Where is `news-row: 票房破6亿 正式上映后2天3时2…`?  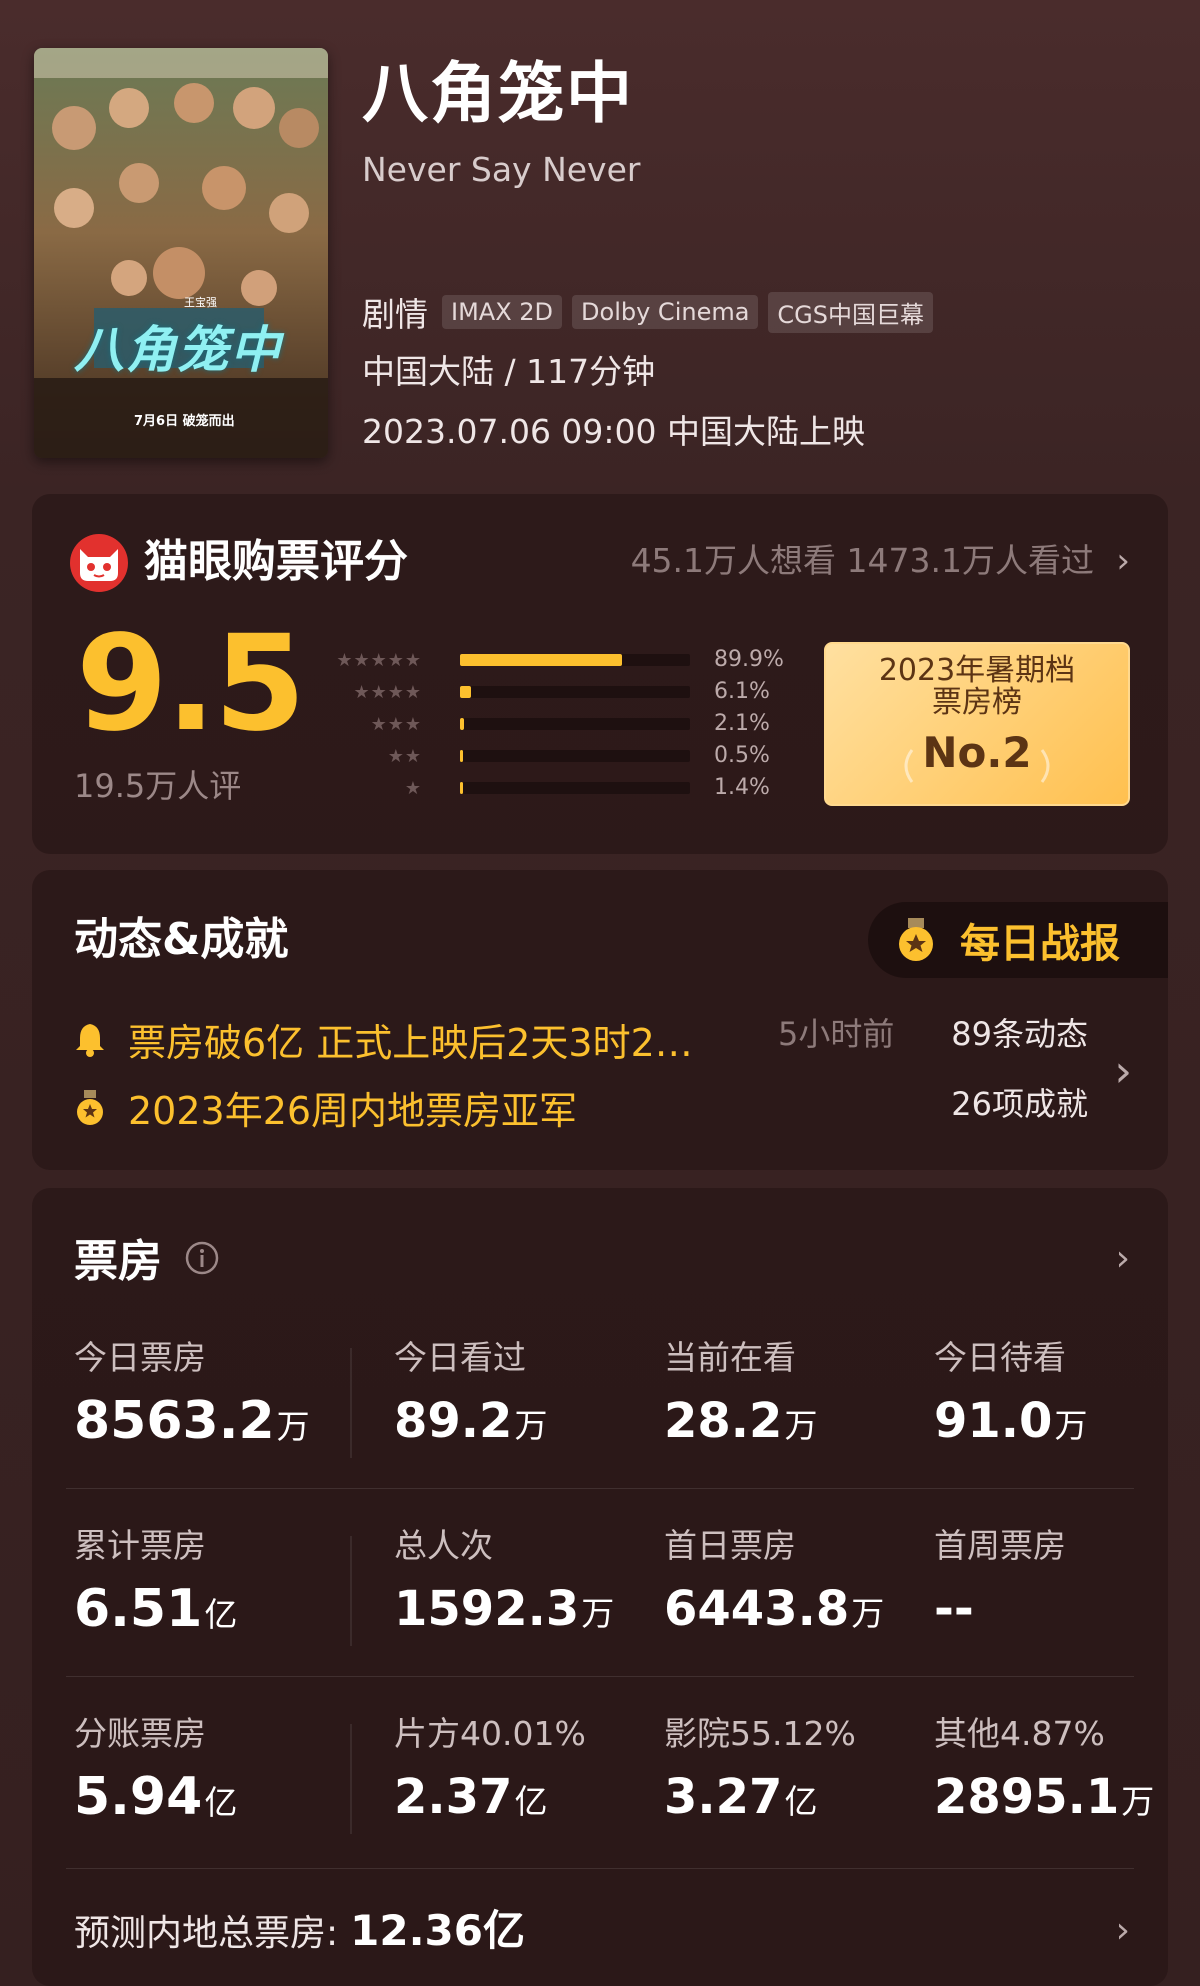 news-row: 票房破6亿 正式上映后2天3时2… is located at coordinates (383, 1039).